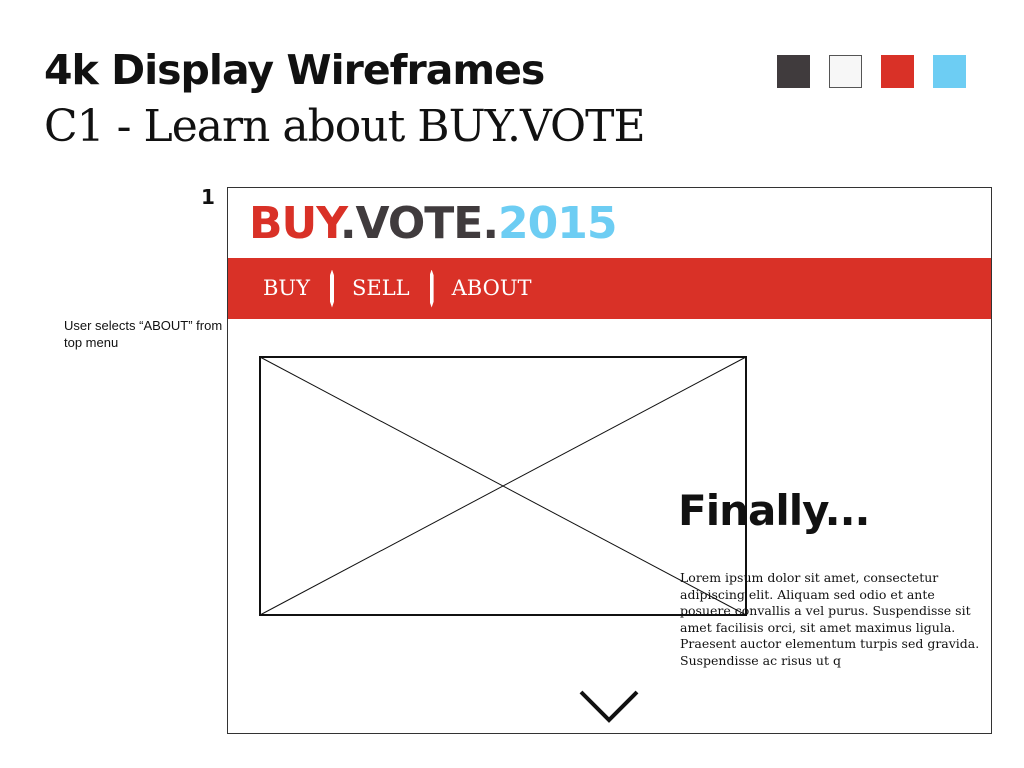 The width and height of the screenshot is (1024, 768). Describe the element at coordinates (949, 71) in the screenshot. I see `color-swatch-sky-blue` at that location.